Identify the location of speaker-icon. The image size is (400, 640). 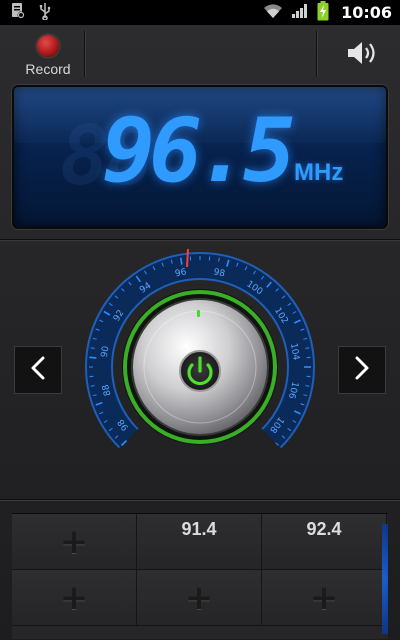
(363, 55).